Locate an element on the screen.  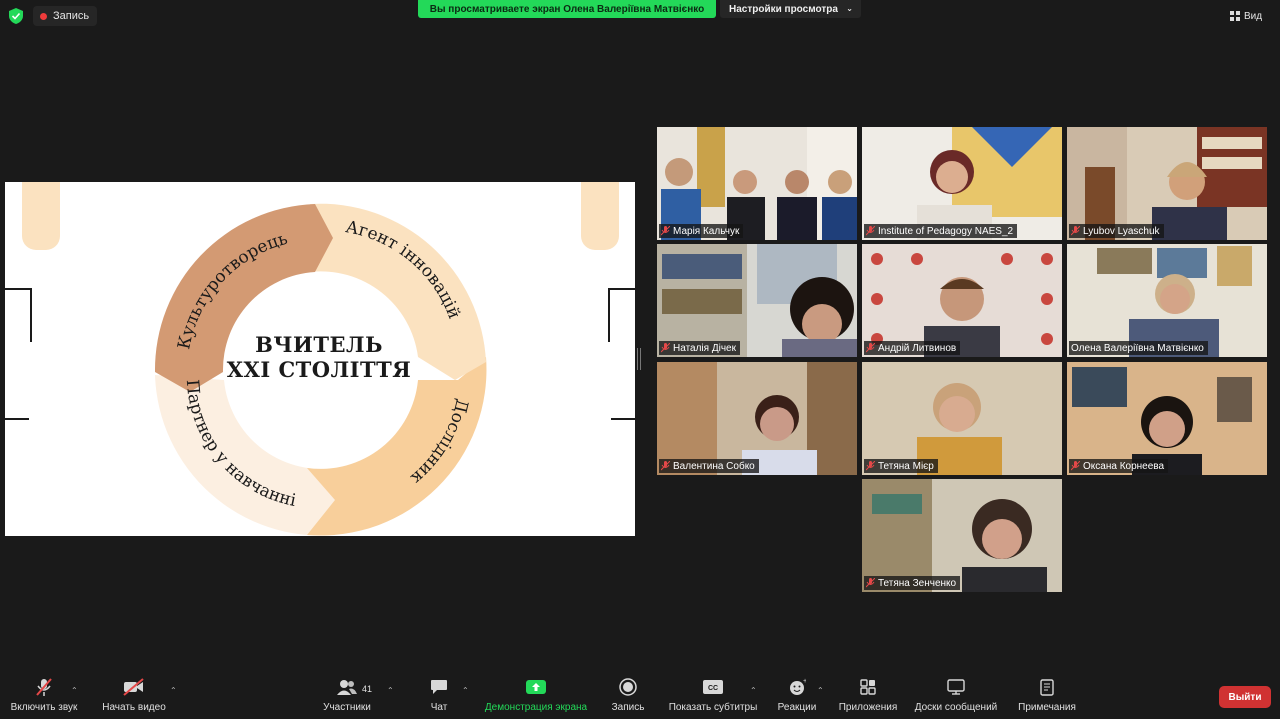
record-label: Запись is located at coordinates (628, 707).